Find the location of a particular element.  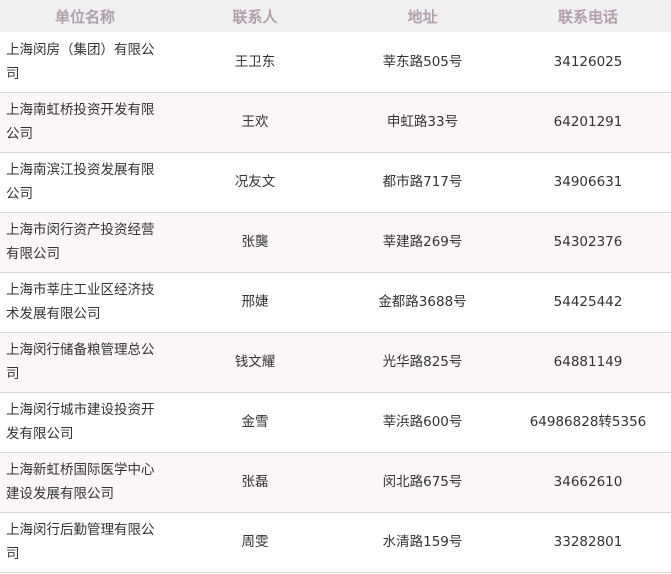

address-cell: 莘建路269号 is located at coordinates (422, 242).